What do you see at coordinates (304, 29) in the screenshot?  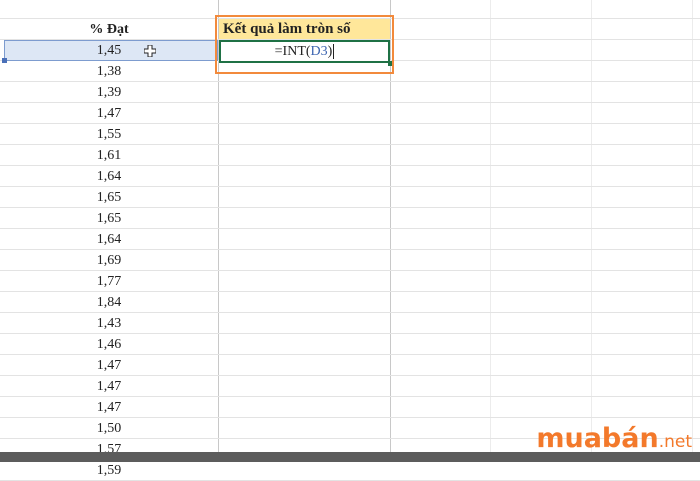 I see `header-rounded-result: Kết quả làm tròn số` at bounding box center [304, 29].